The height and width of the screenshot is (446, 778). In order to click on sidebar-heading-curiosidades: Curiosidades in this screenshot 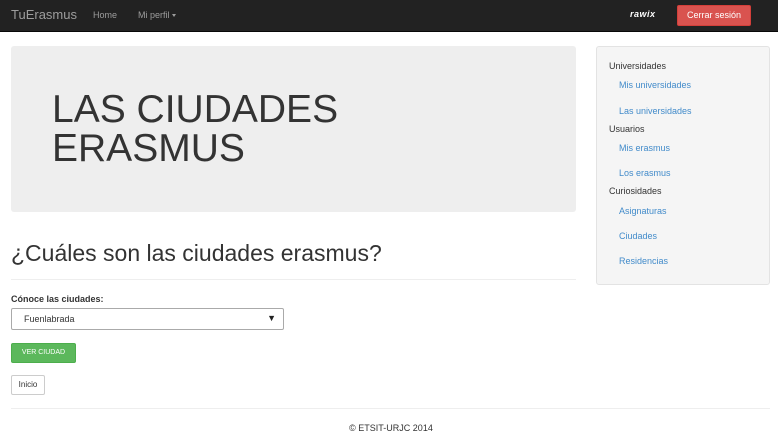, I will do `click(635, 191)`.